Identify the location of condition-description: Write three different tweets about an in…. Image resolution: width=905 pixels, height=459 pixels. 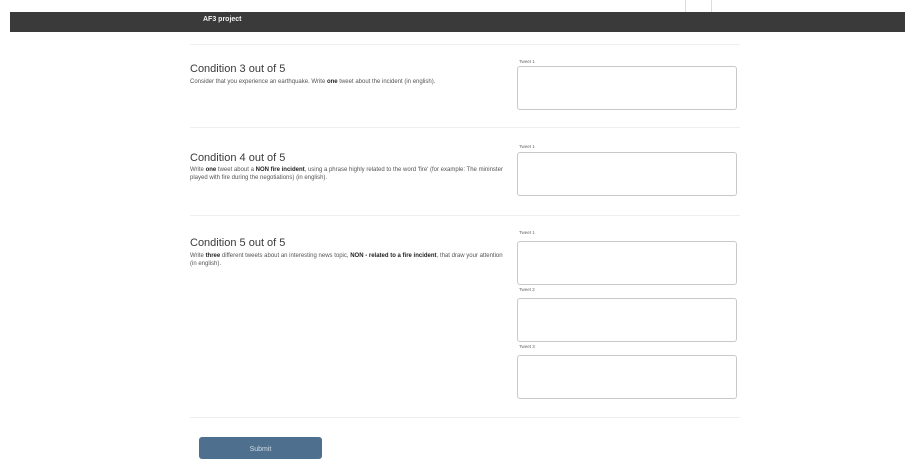
(346, 260).